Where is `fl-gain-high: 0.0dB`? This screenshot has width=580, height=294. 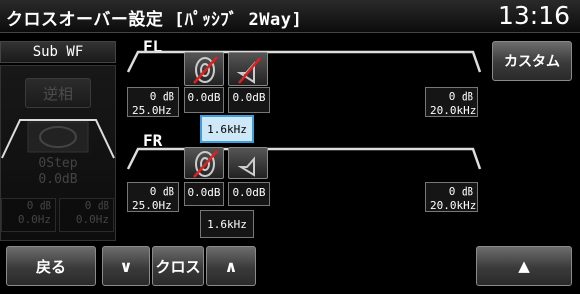
fl-gain-high: 0.0dB is located at coordinates (249, 100).